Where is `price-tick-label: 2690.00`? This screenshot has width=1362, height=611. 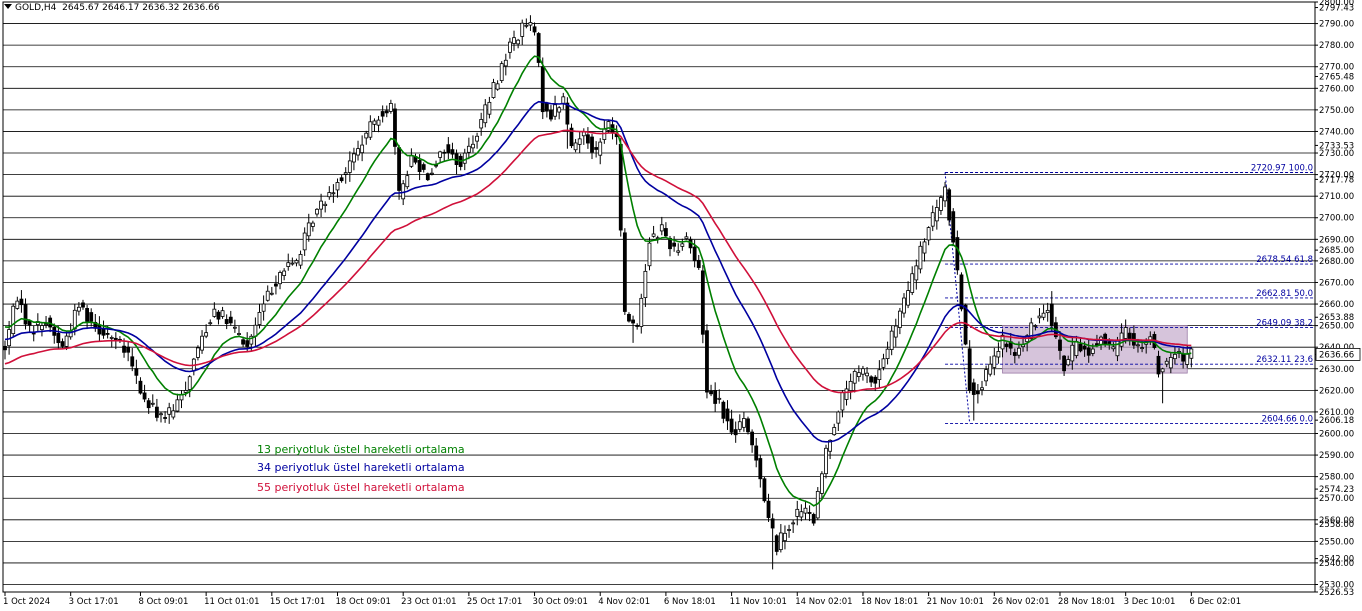 price-tick-label: 2690.00 is located at coordinates (1336, 240).